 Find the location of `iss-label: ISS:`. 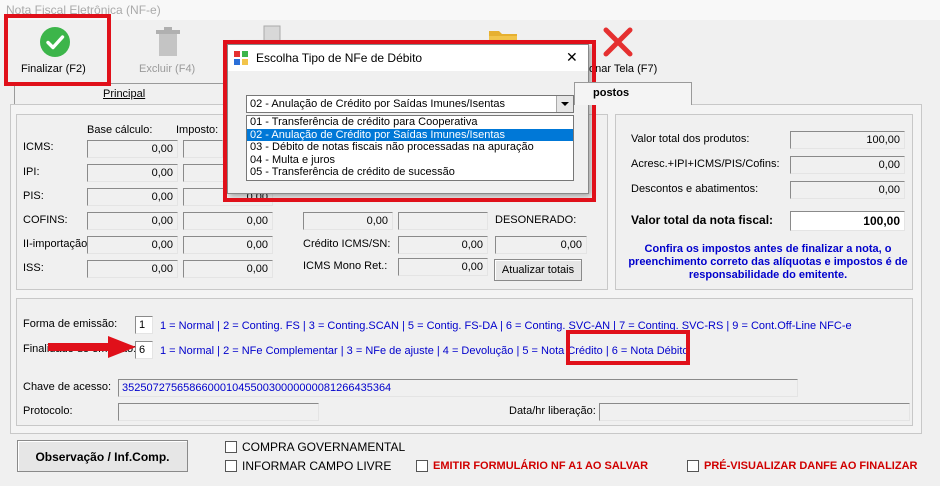

iss-label: ISS: is located at coordinates (33, 268).